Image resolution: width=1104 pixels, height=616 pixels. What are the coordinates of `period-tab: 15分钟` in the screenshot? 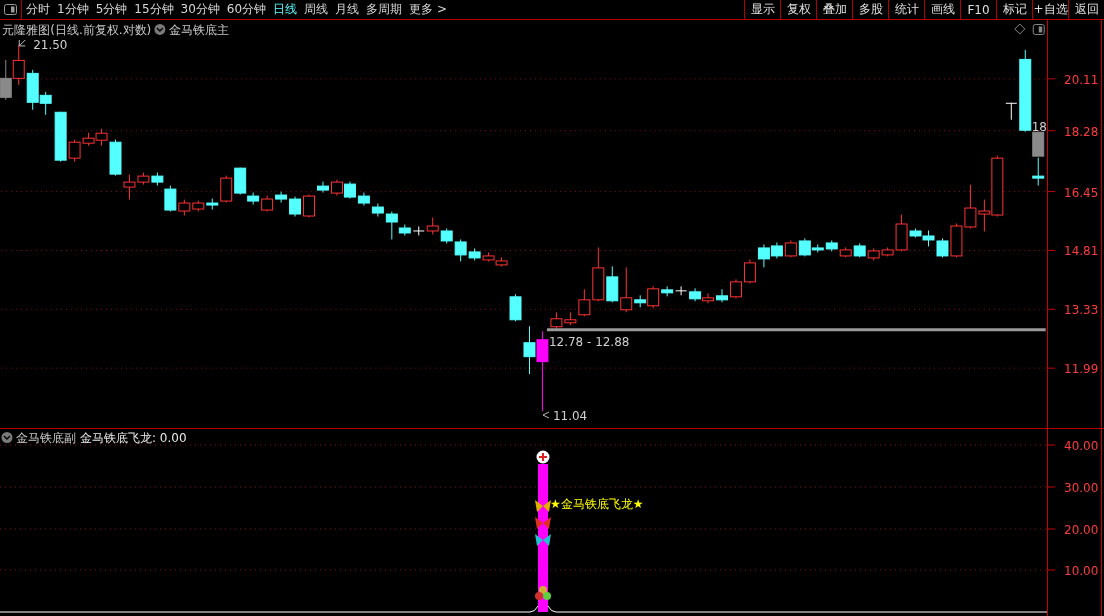 It's located at (157, 9).